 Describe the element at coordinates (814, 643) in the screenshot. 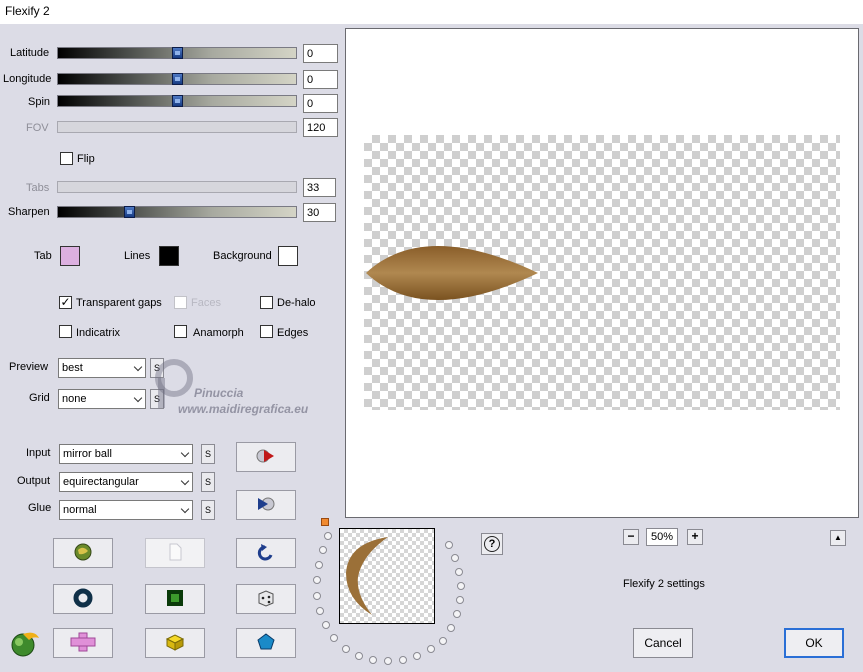

I see `ok-button: OK` at that location.